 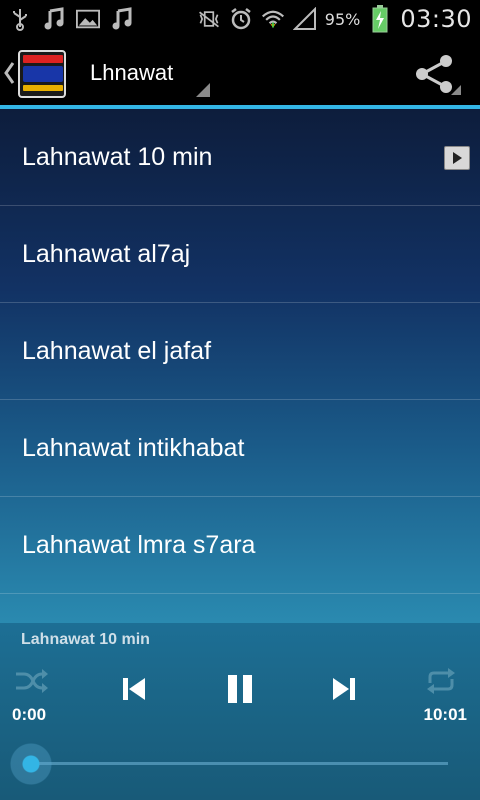 I want to click on next-button, so click(x=344, y=689).